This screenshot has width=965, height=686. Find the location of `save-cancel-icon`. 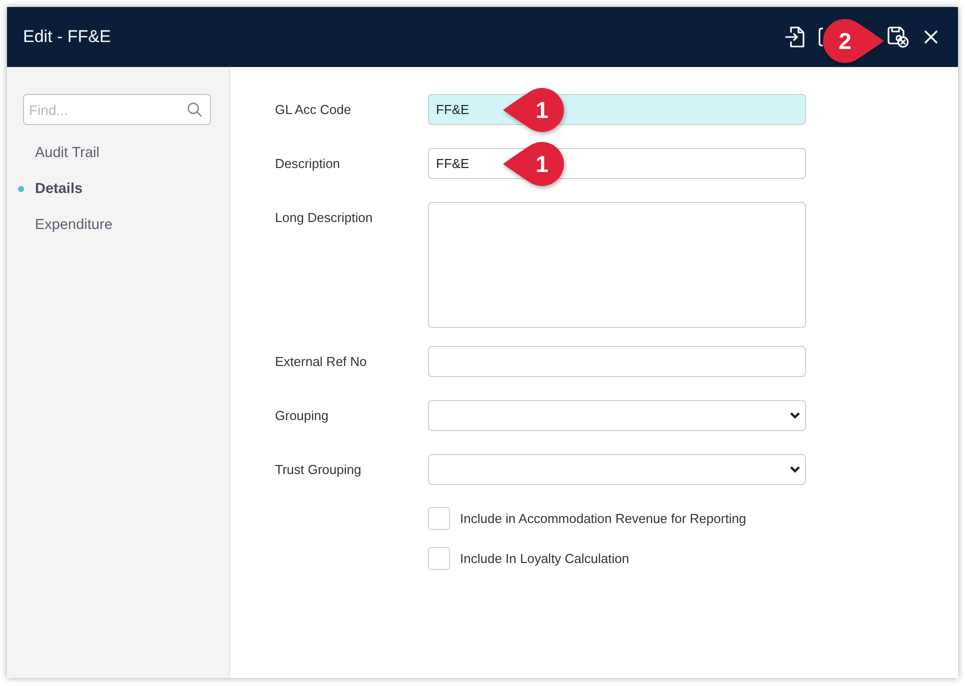

save-cancel-icon is located at coordinates (898, 37).